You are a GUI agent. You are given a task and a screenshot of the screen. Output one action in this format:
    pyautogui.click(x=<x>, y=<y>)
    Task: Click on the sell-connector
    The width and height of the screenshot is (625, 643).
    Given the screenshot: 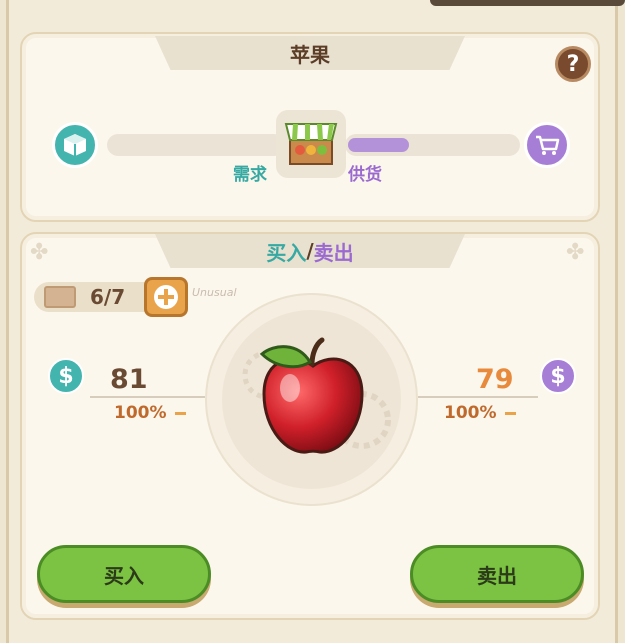 What is the action you would take?
    pyautogui.click(x=478, y=397)
    